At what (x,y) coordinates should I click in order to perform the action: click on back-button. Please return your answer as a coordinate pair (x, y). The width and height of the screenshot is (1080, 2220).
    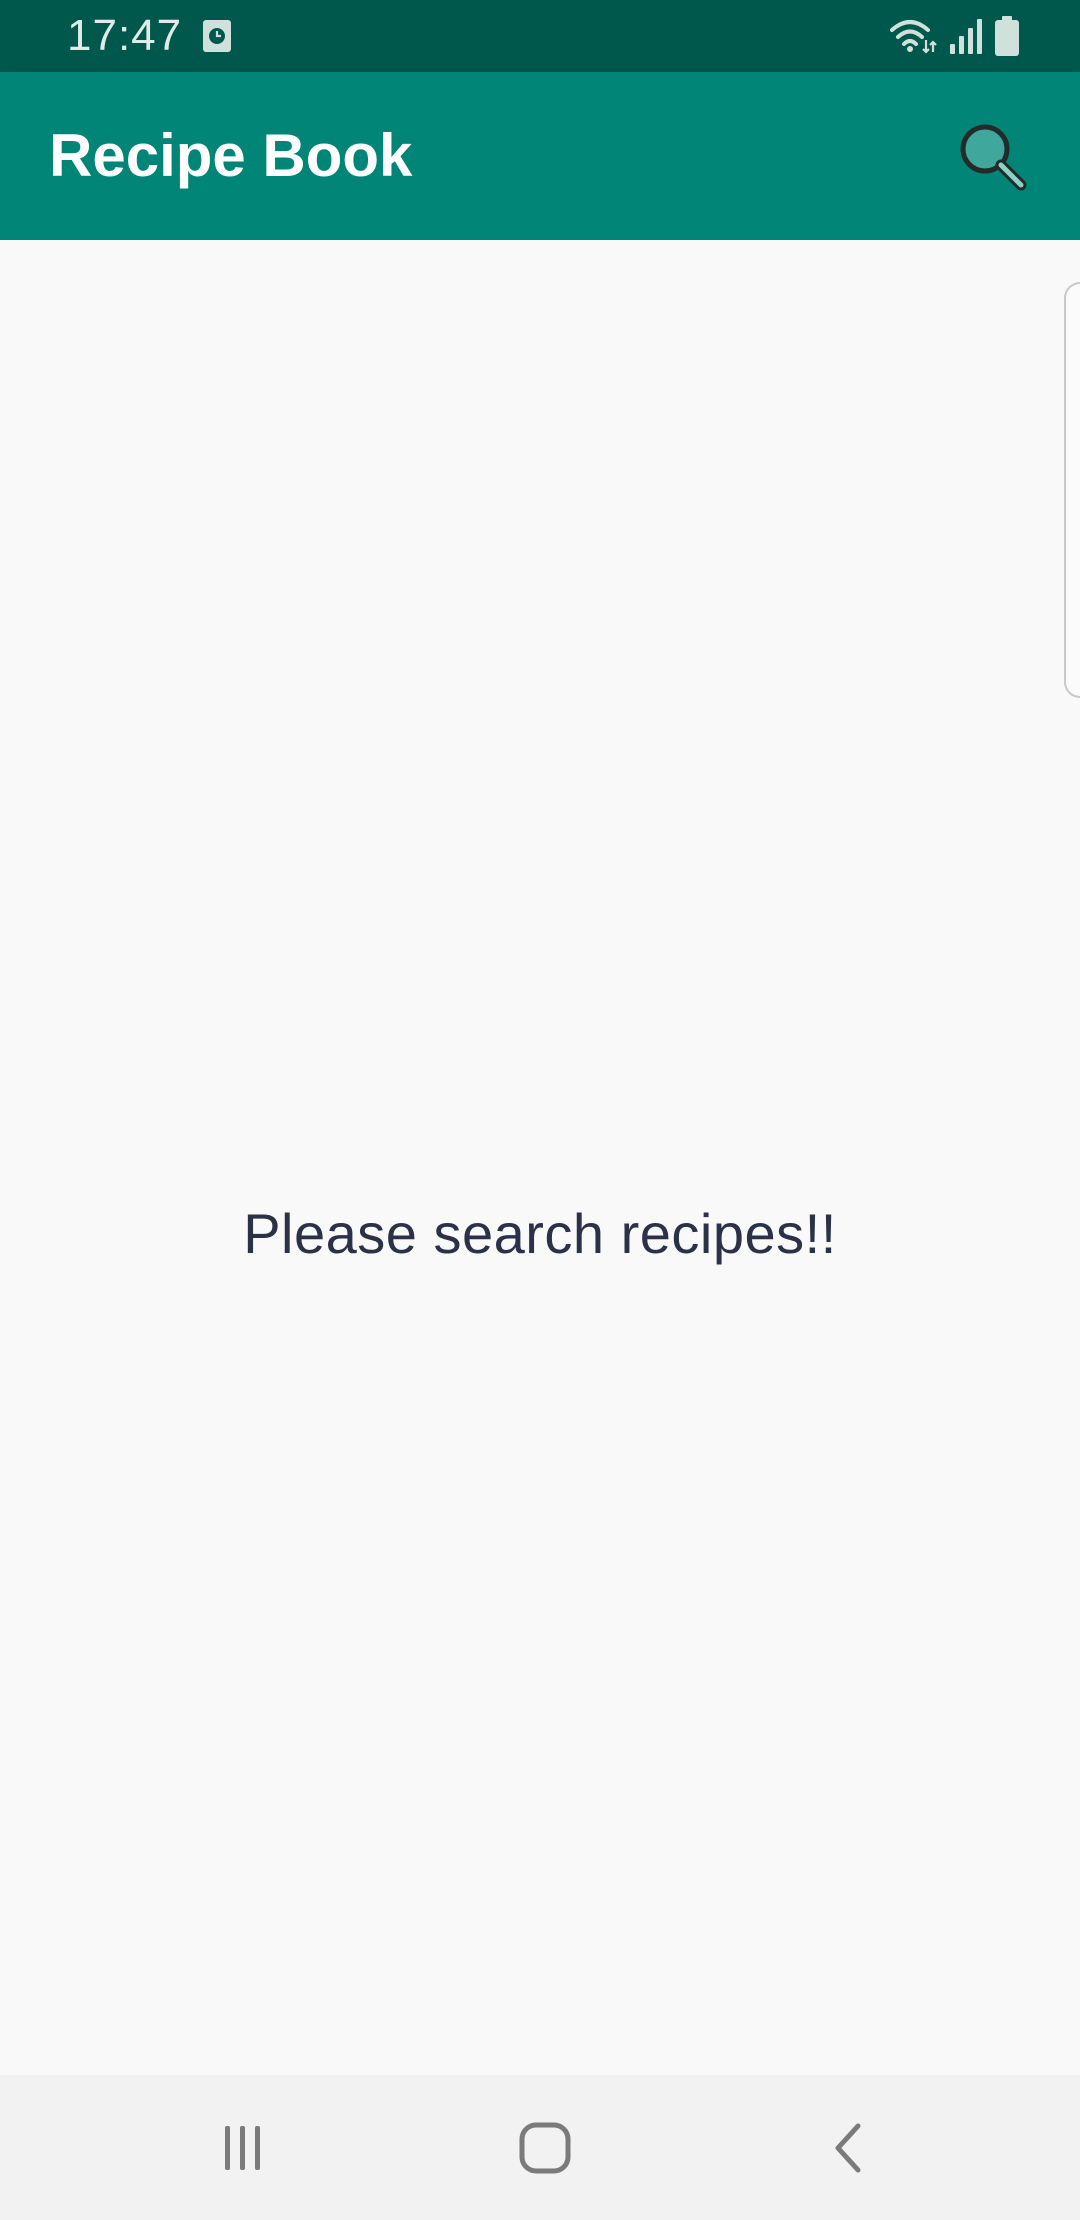
    Looking at the image, I should click on (848, 2148).